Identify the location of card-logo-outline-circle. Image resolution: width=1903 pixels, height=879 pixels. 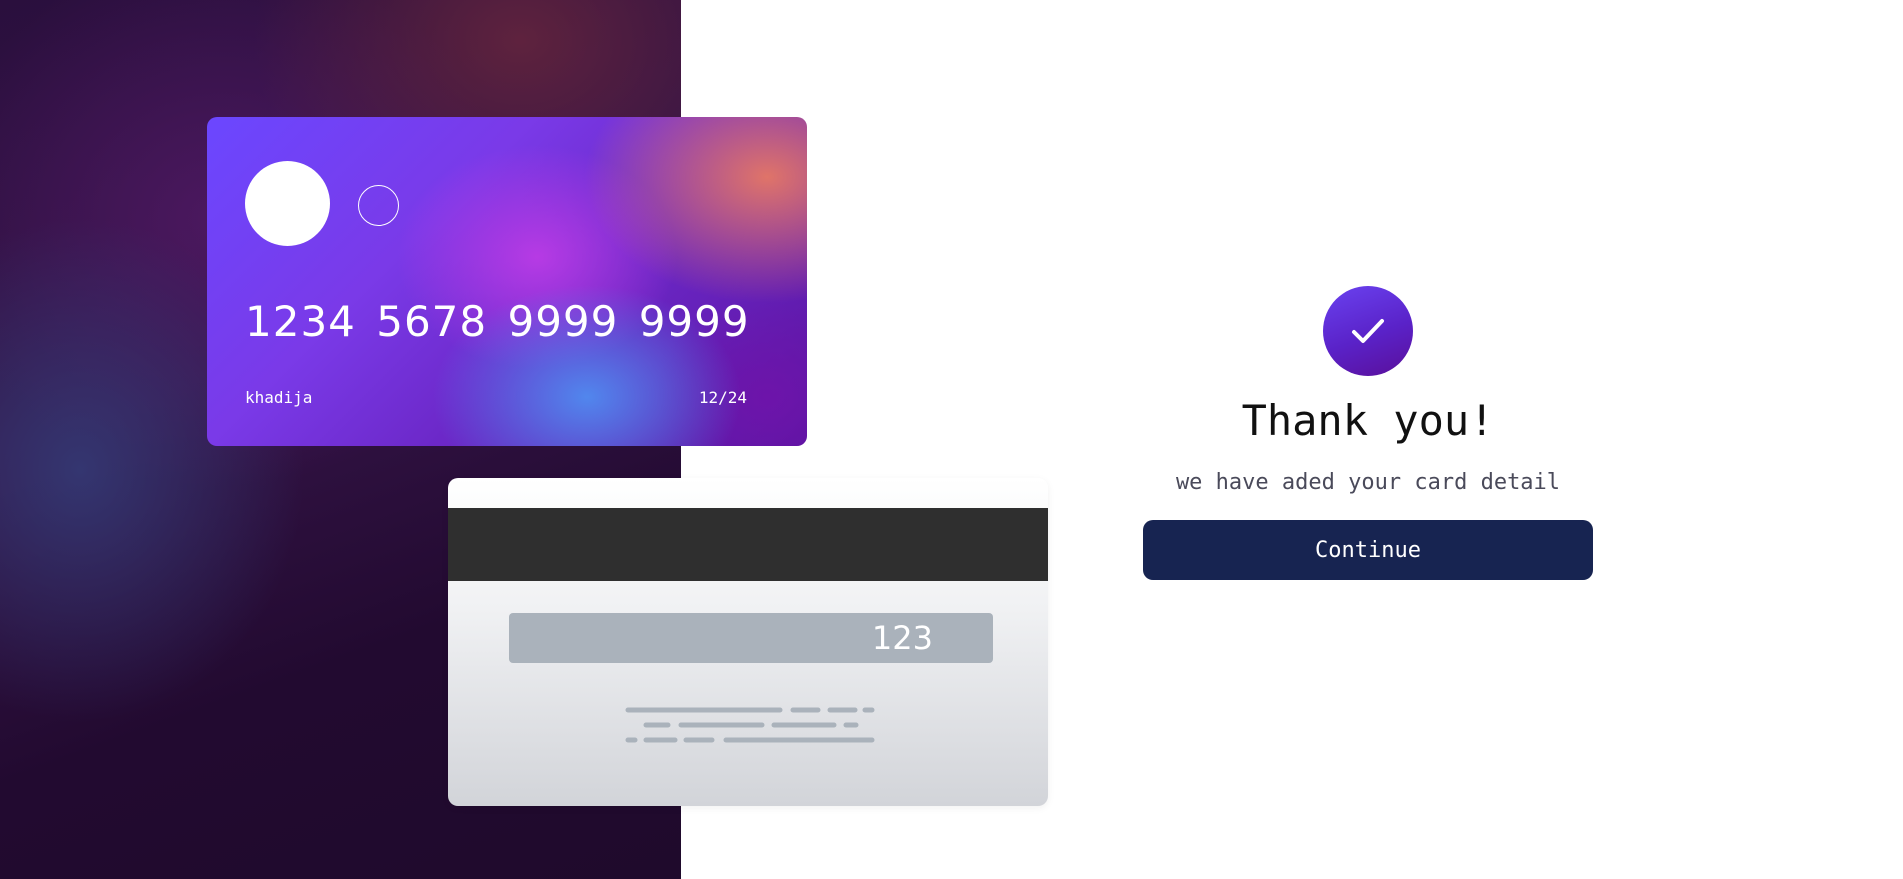
(378, 205).